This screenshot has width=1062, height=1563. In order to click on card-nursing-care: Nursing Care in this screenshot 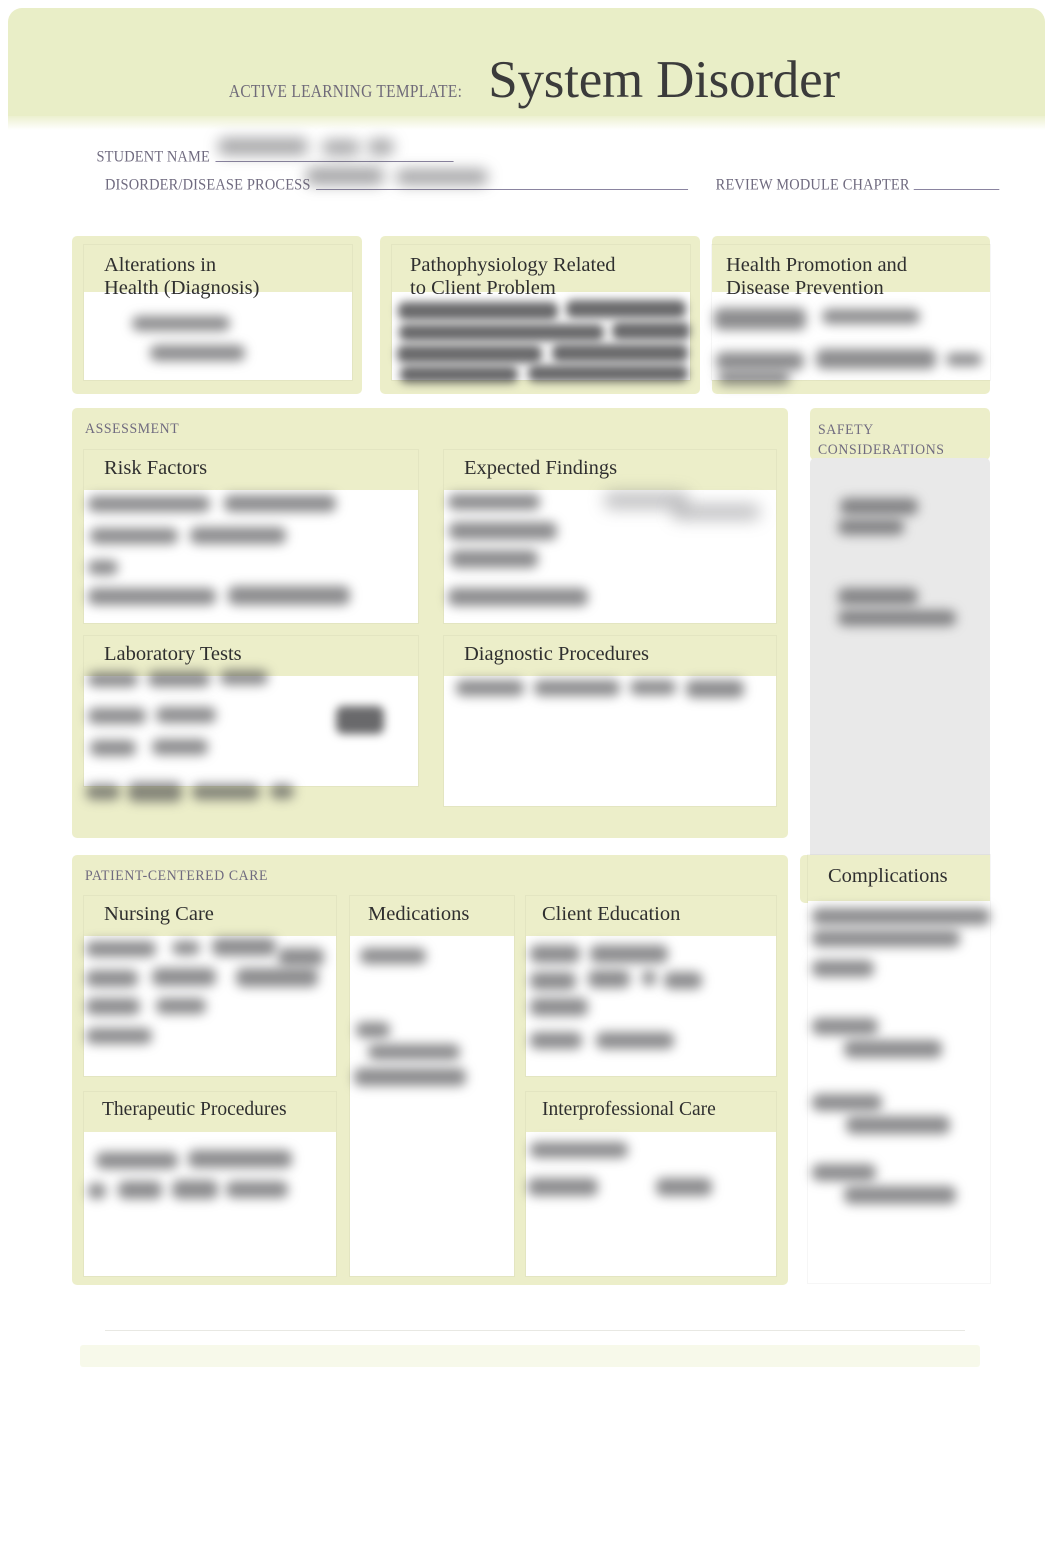, I will do `click(210, 986)`.